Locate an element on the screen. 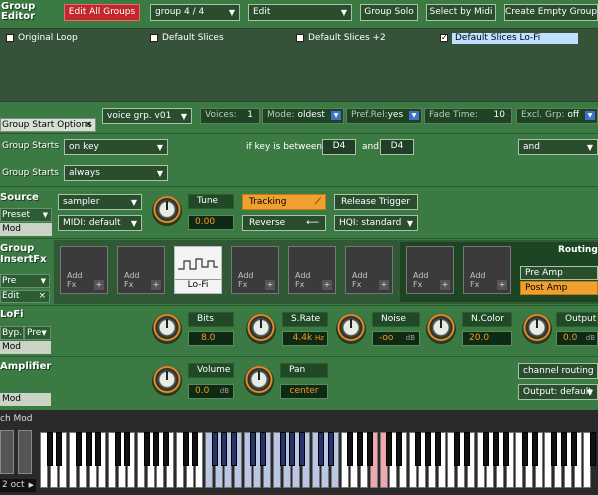 The image size is (598, 495). lofi-pre-dropdown: Pre▼ is located at coordinates (37, 333).